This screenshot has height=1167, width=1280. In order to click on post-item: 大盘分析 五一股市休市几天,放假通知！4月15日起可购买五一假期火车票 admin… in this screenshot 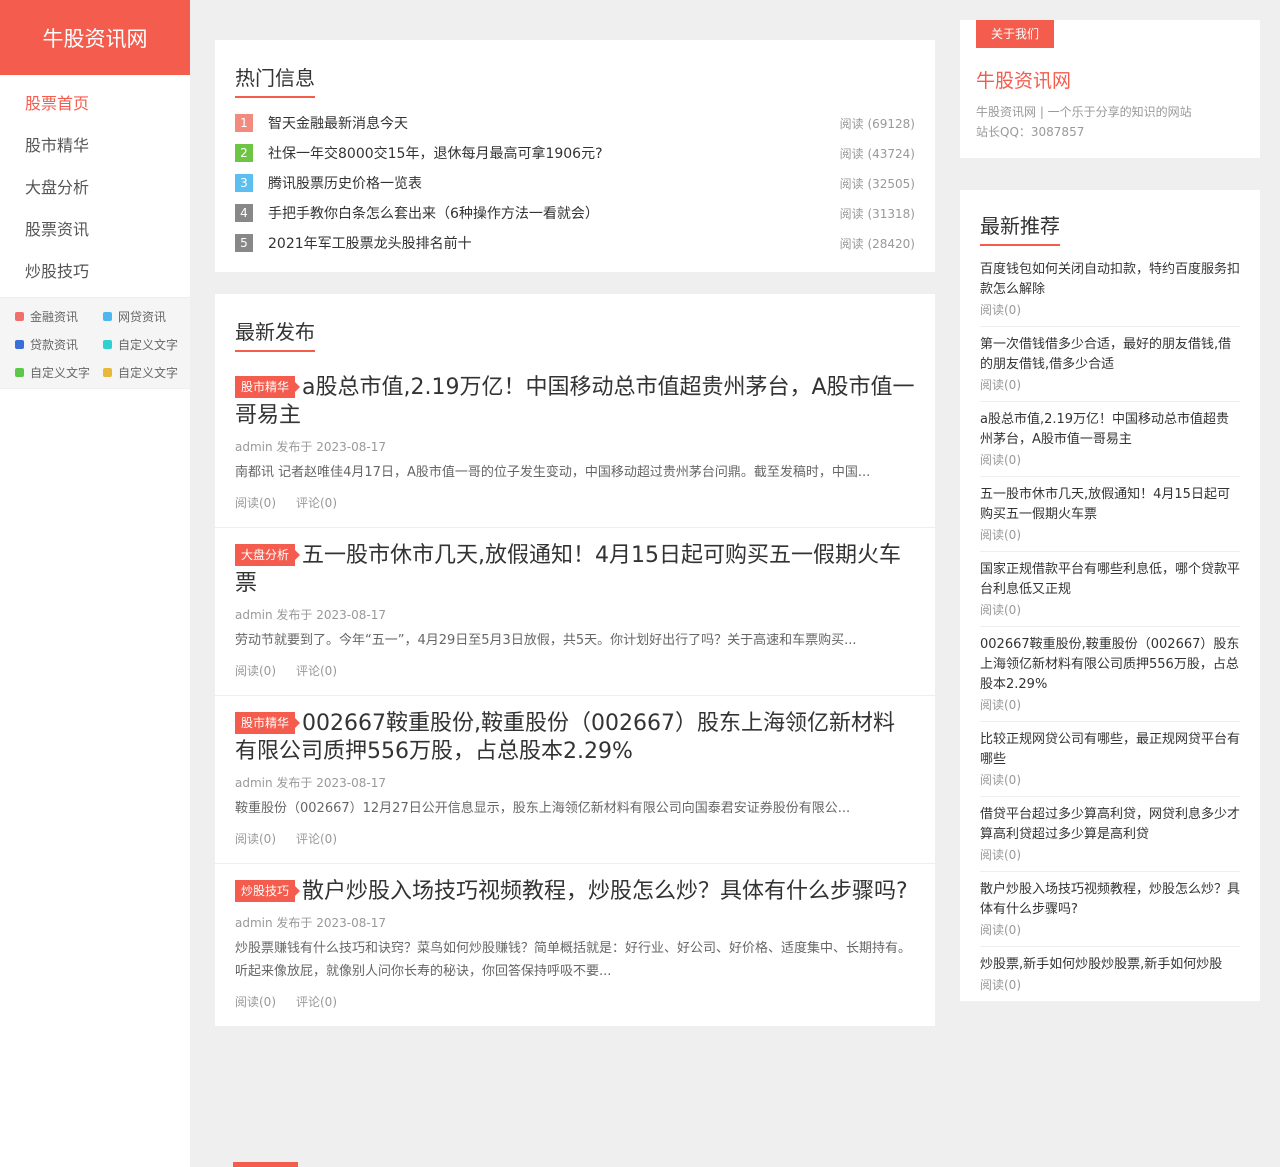, I will do `click(575, 612)`.